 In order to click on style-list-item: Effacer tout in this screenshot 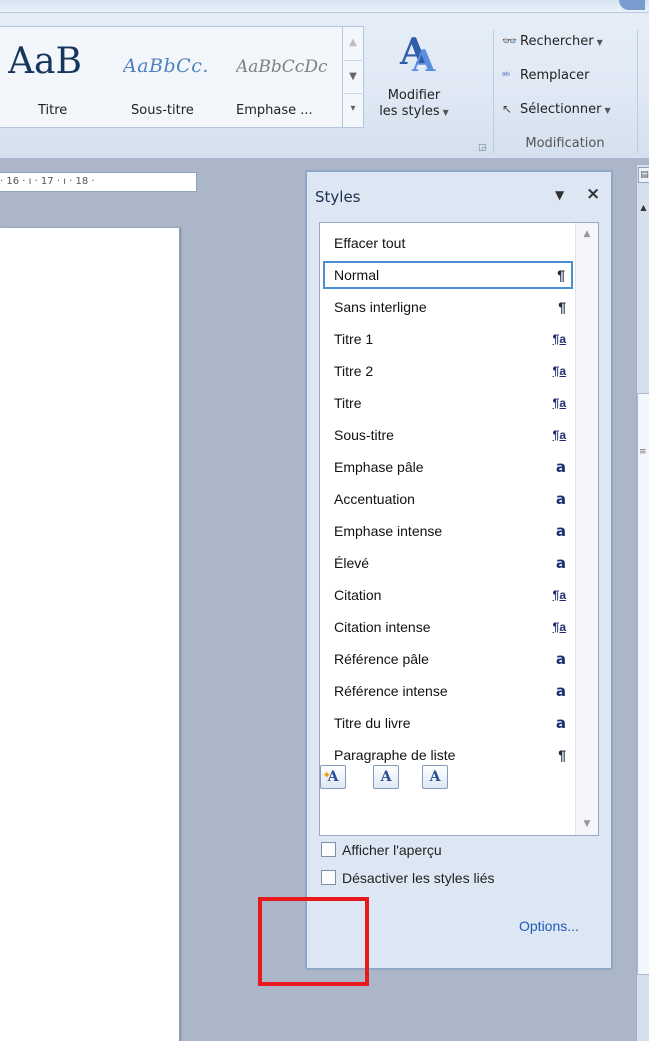, I will do `click(448, 243)`.